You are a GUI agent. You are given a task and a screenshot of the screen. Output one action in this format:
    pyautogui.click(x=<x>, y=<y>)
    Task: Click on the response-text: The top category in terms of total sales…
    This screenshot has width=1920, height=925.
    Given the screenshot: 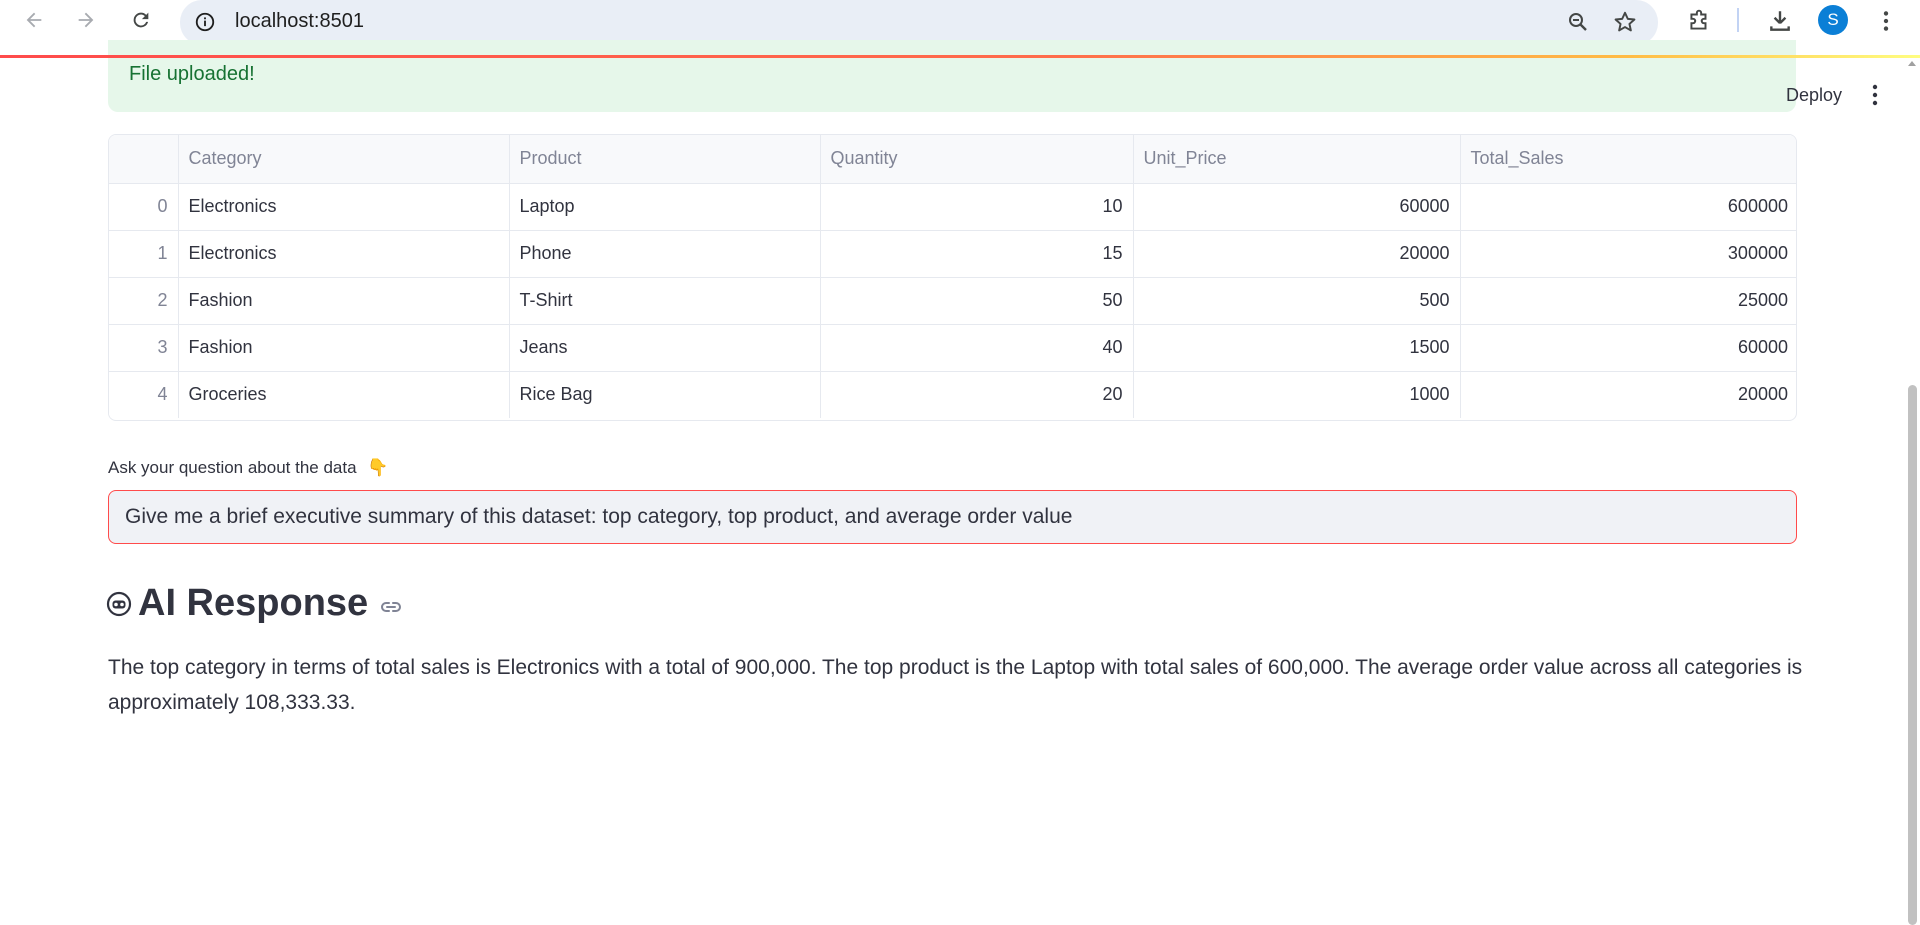 What is the action you would take?
    pyautogui.click(x=955, y=685)
    